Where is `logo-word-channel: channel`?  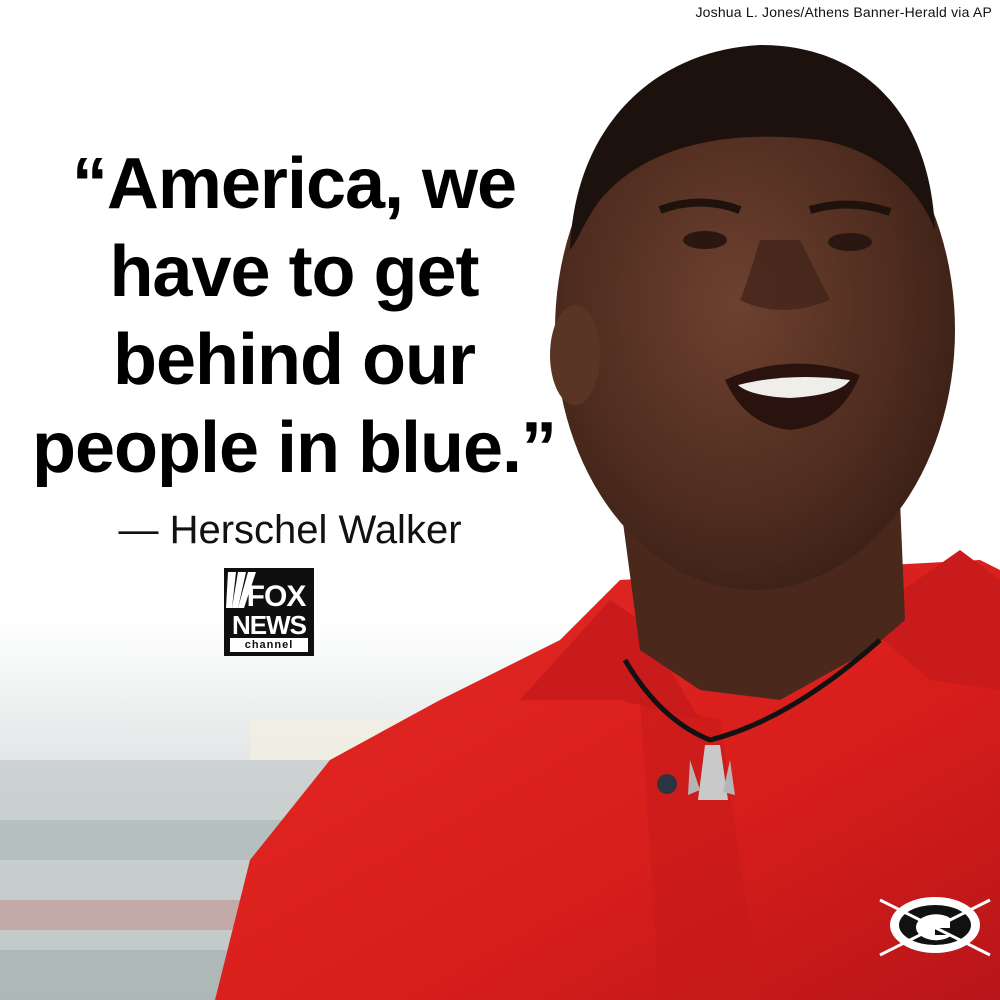 logo-word-channel: channel is located at coordinates (269, 645).